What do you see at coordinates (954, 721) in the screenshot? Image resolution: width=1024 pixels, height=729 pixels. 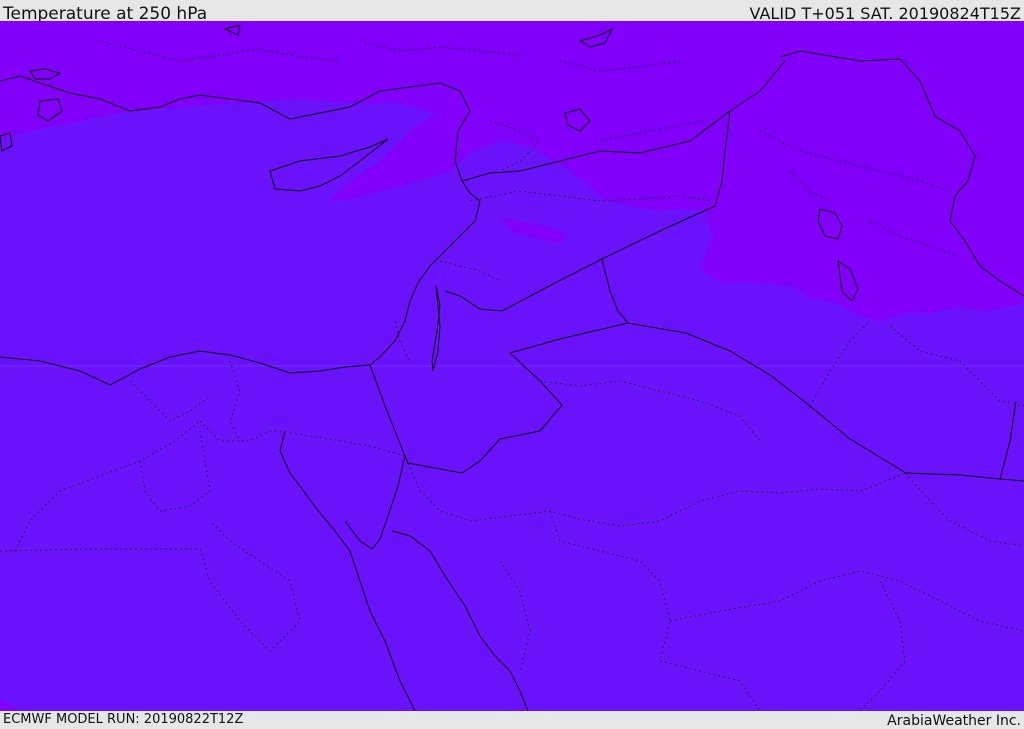 I see `credit-label: ArabiaWeather Inc.` at bounding box center [954, 721].